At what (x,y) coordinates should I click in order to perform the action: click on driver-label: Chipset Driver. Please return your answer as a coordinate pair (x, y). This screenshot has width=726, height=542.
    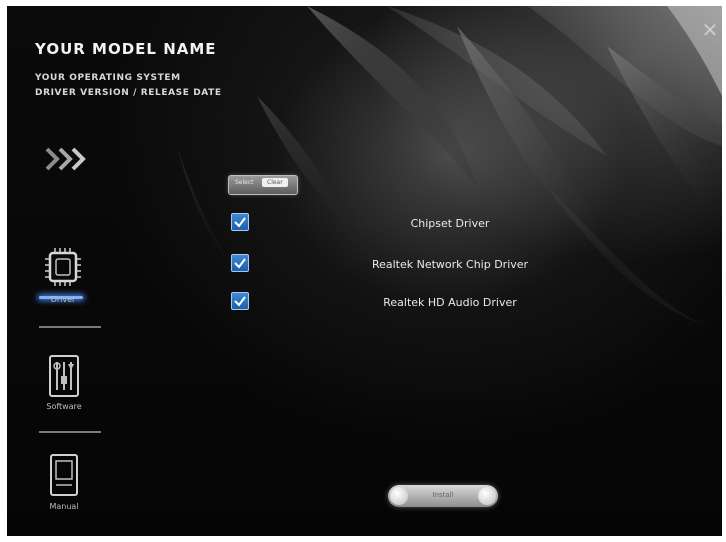
    Looking at the image, I should click on (450, 223).